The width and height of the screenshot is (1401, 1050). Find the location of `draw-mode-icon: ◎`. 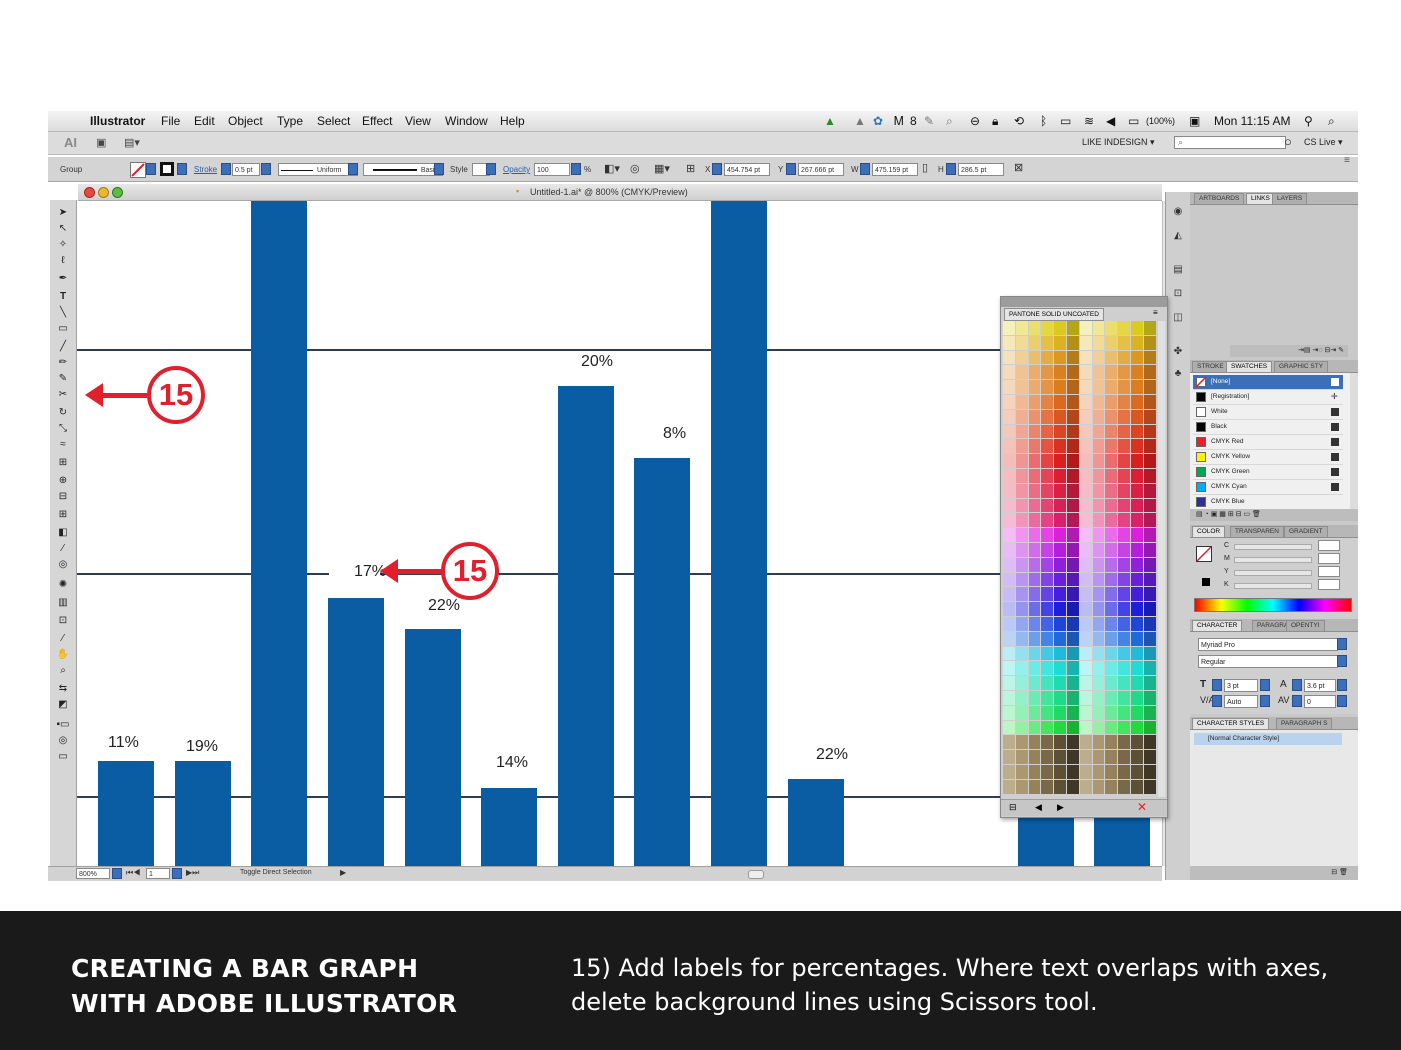

draw-mode-icon: ◎ is located at coordinates (63, 741).